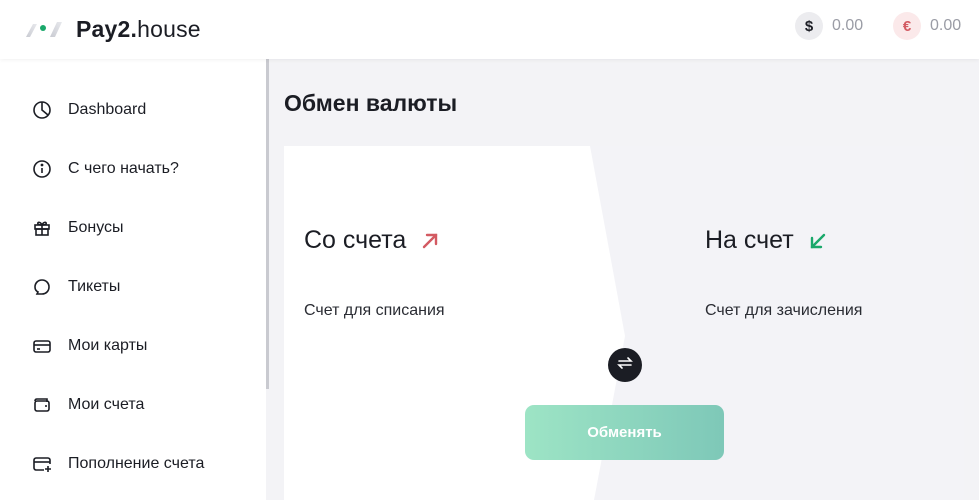 The image size is (979, 500). Describe the element at coordinates (766, 240) in the screenshot. I see `to-account-title: На счет` at that location.